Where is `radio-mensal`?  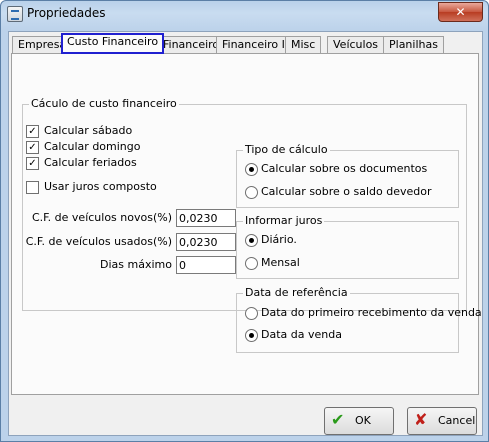
radio-mensal is located at coordinates (251, 263).